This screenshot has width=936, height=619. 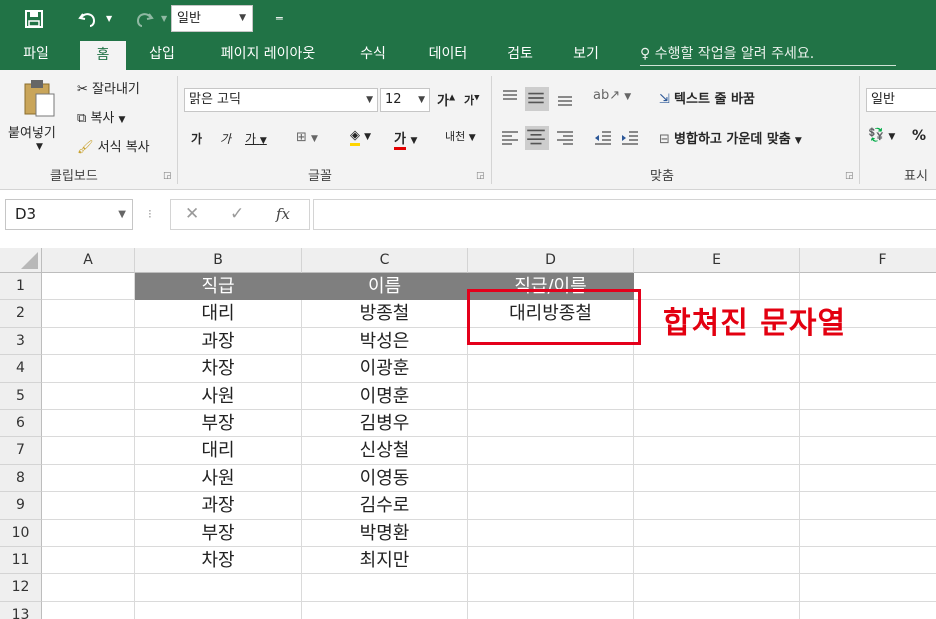 I want to click on cell-c4: 이광훈, so click(x=385, y=369).